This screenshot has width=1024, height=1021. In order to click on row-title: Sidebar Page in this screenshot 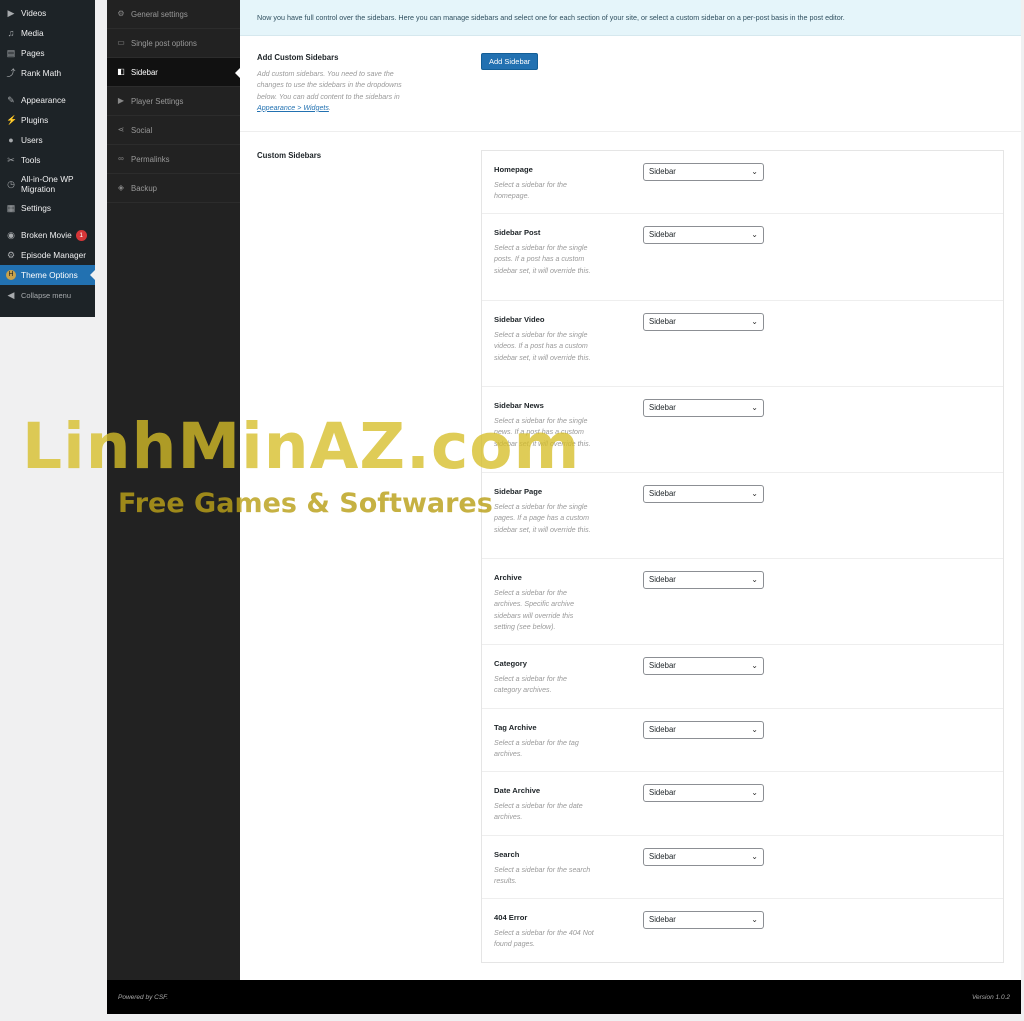, I will do `click(518, 491)`.